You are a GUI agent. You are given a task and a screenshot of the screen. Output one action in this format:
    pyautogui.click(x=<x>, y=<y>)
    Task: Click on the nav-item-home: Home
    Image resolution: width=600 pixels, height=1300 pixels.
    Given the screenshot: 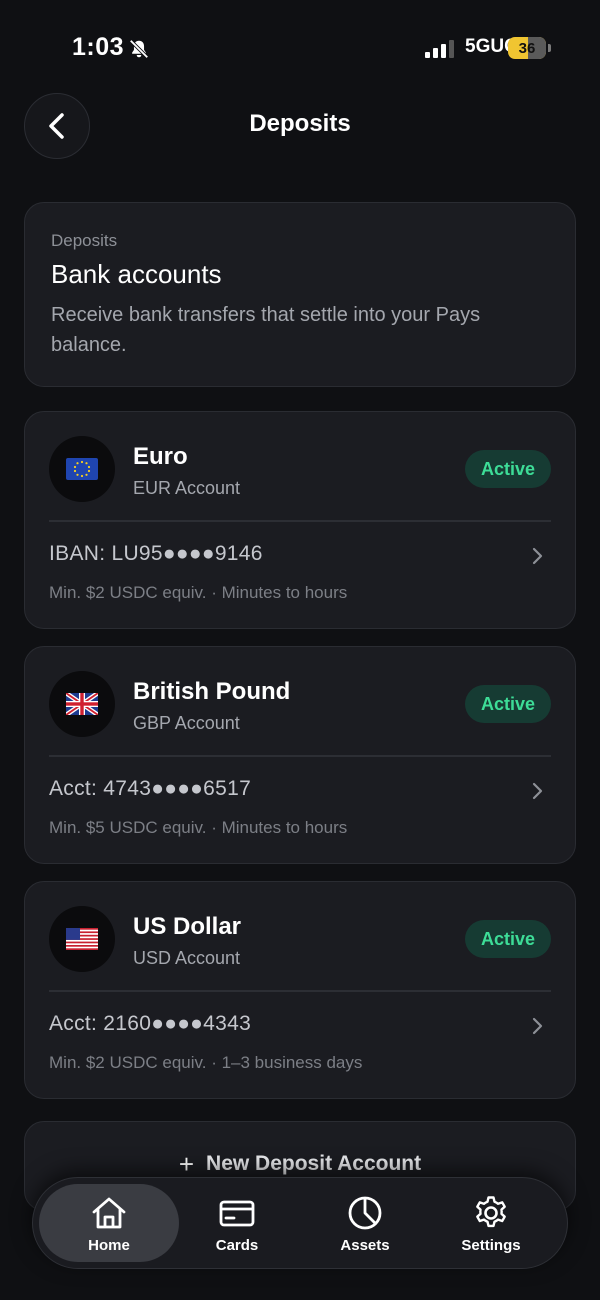 What is the action you would take?
    pyautogui.click(x=109, y=1223)
    